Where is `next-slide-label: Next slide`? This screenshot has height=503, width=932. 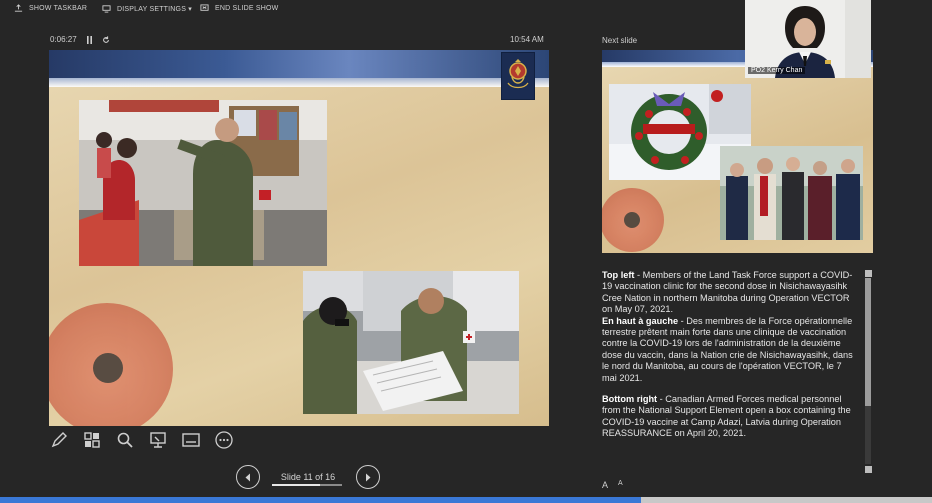 next-slide-label: Next slide is located at coordinates (620, 40).